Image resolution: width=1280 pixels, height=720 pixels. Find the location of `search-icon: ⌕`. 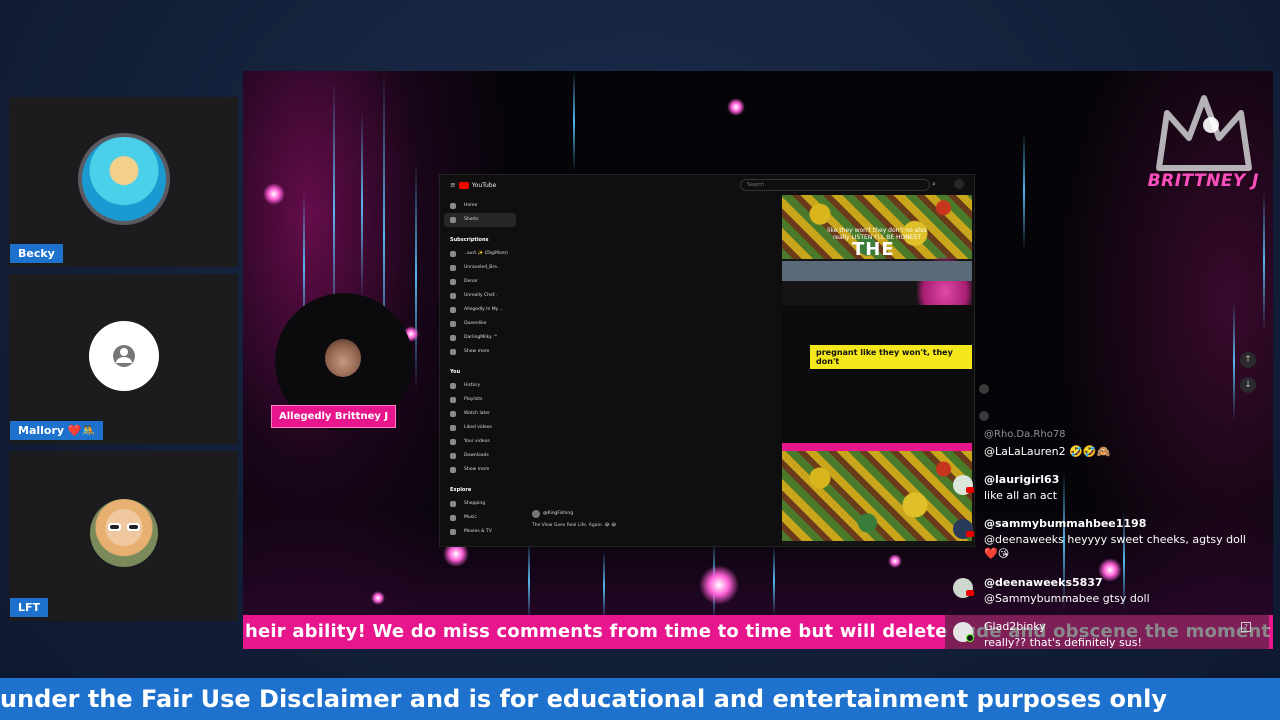

search-icon: ⌕ is located at coordinates (934, 184).